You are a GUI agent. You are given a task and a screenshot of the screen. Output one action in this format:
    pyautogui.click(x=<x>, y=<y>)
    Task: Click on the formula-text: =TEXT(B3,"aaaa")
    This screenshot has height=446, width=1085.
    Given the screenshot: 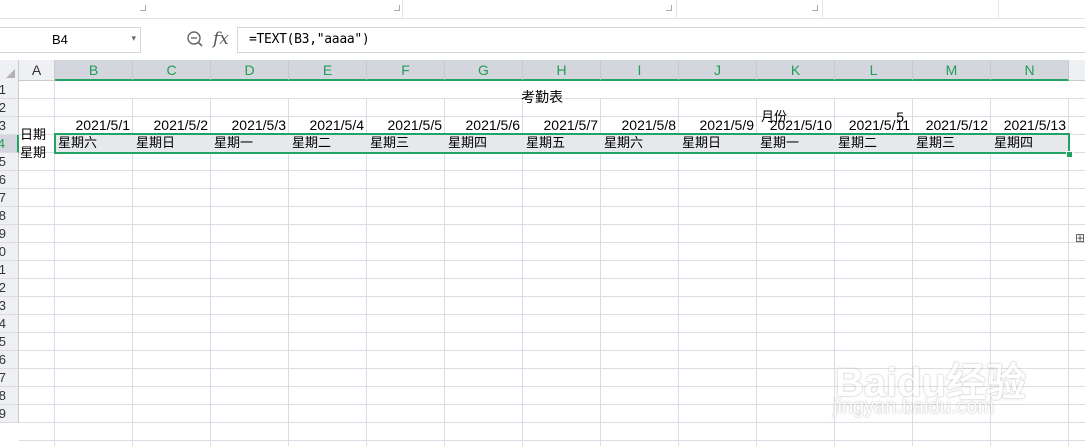 What is the action you would take?
    pyautogui.click(x=309, y=39)
    